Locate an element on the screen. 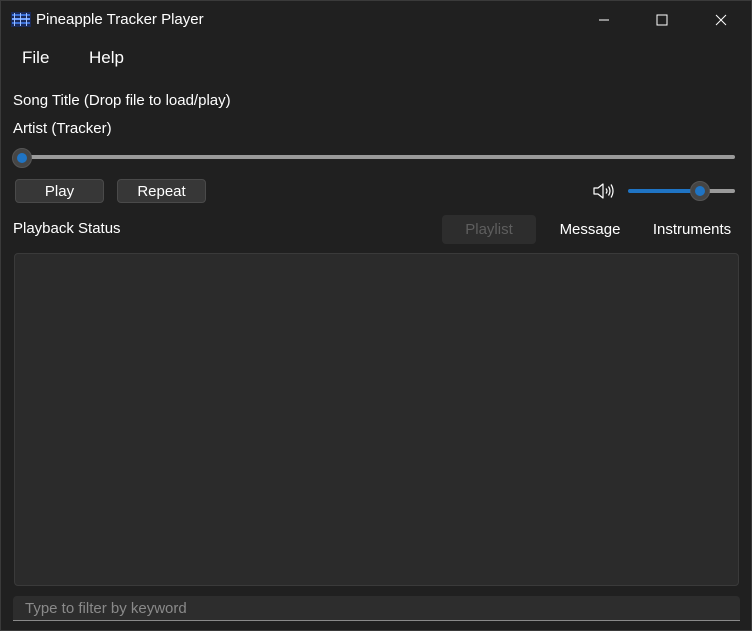 This screenshot has width=752, height=631. play-button: Play is located at coordinates (59, 191).